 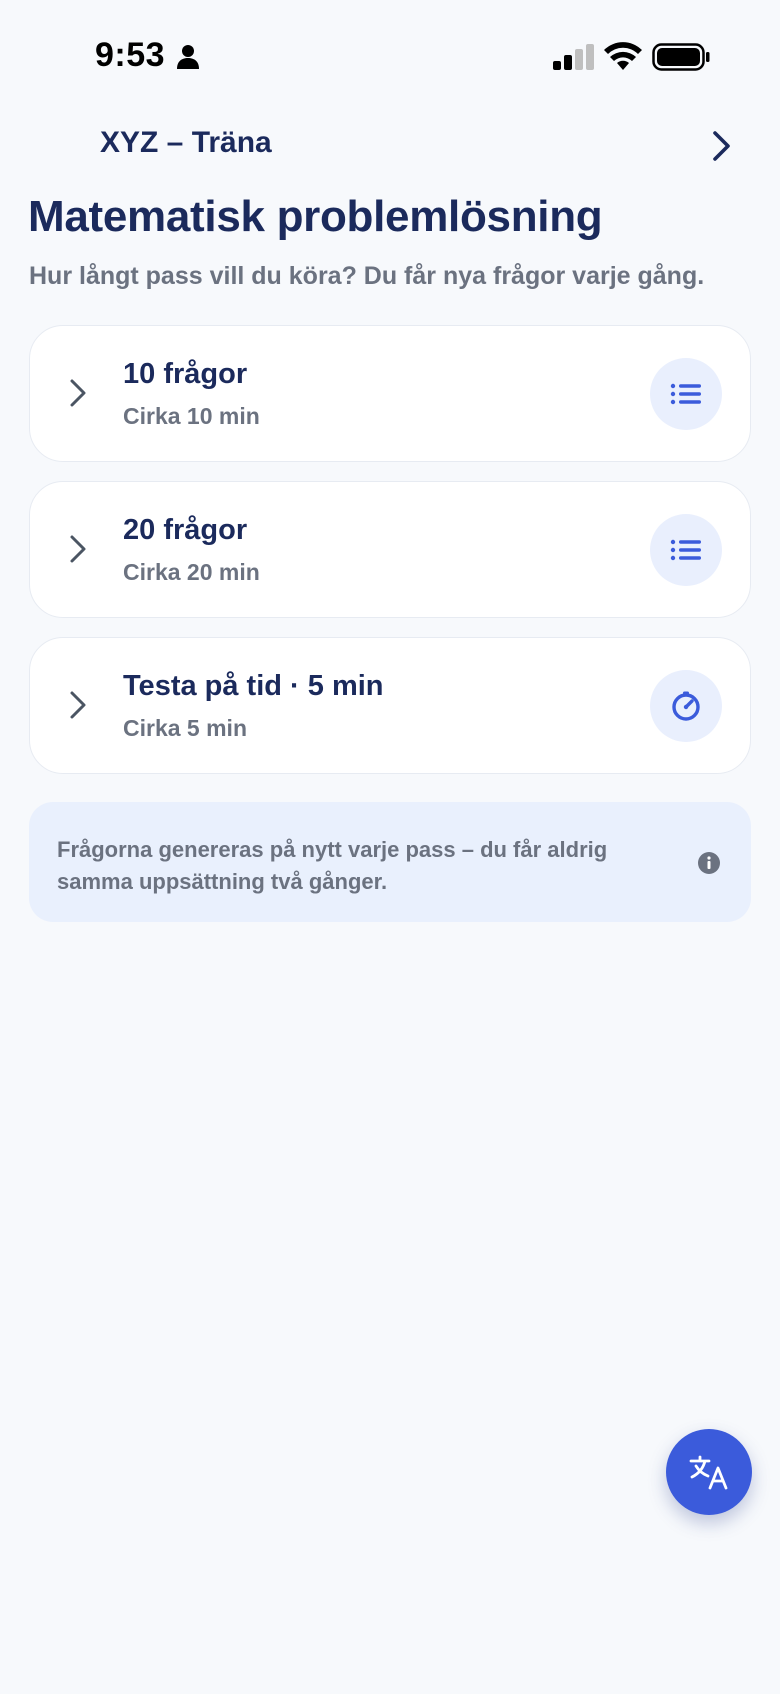 I want to click on translate-button, so click(x=709, y=1472).